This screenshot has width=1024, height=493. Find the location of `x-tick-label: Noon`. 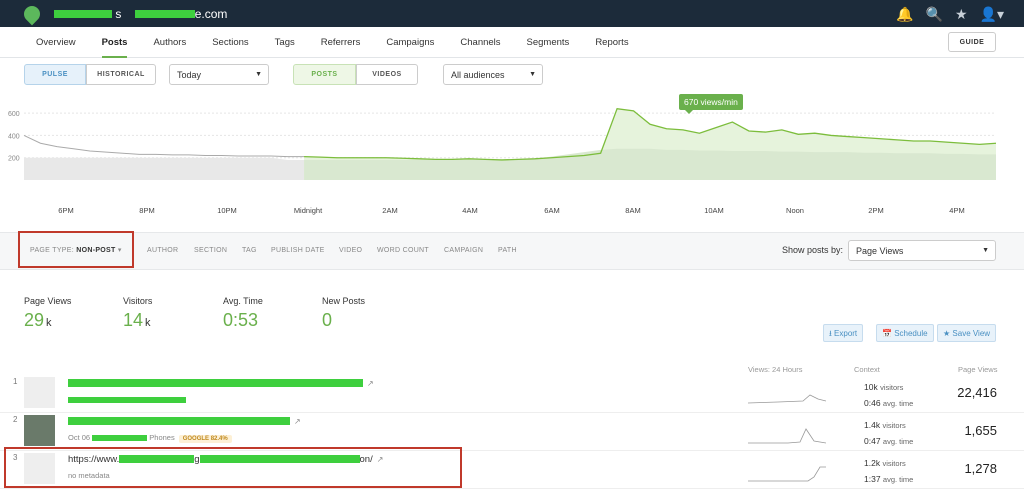

x-tick-label: Noon is located at coordinates (795, 210).